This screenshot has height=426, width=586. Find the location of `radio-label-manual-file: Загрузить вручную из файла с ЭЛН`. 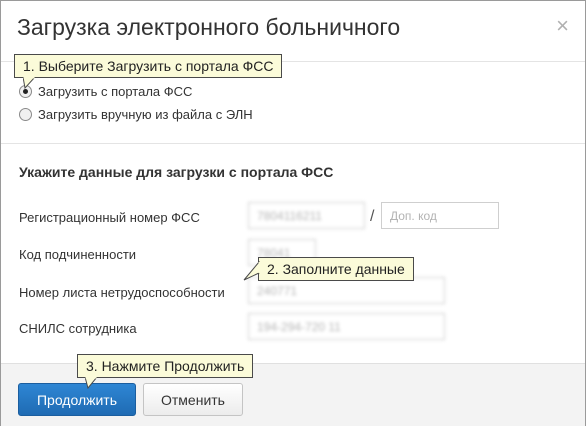

radio-label-manual-file: Загрузить вручную из файла с ЭЛН is located at coordinates (145, 114).